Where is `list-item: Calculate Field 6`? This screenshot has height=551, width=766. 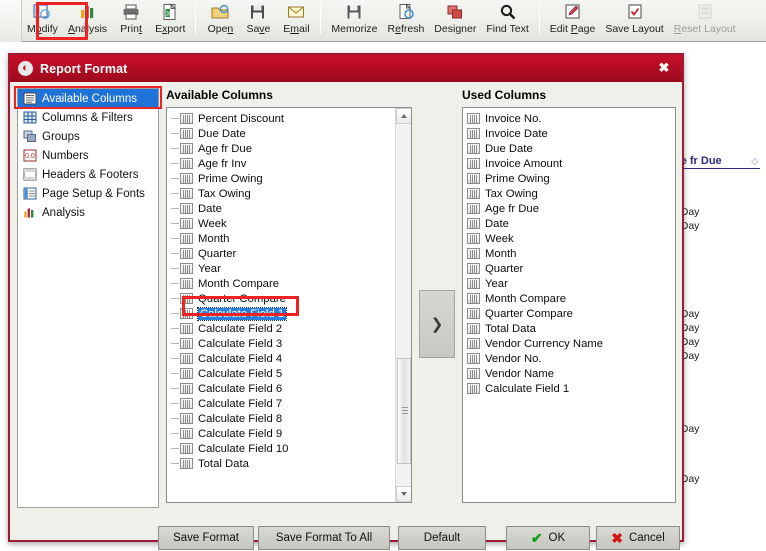
list-item: Calculate Field 6 is located at coordinates (289, 388).